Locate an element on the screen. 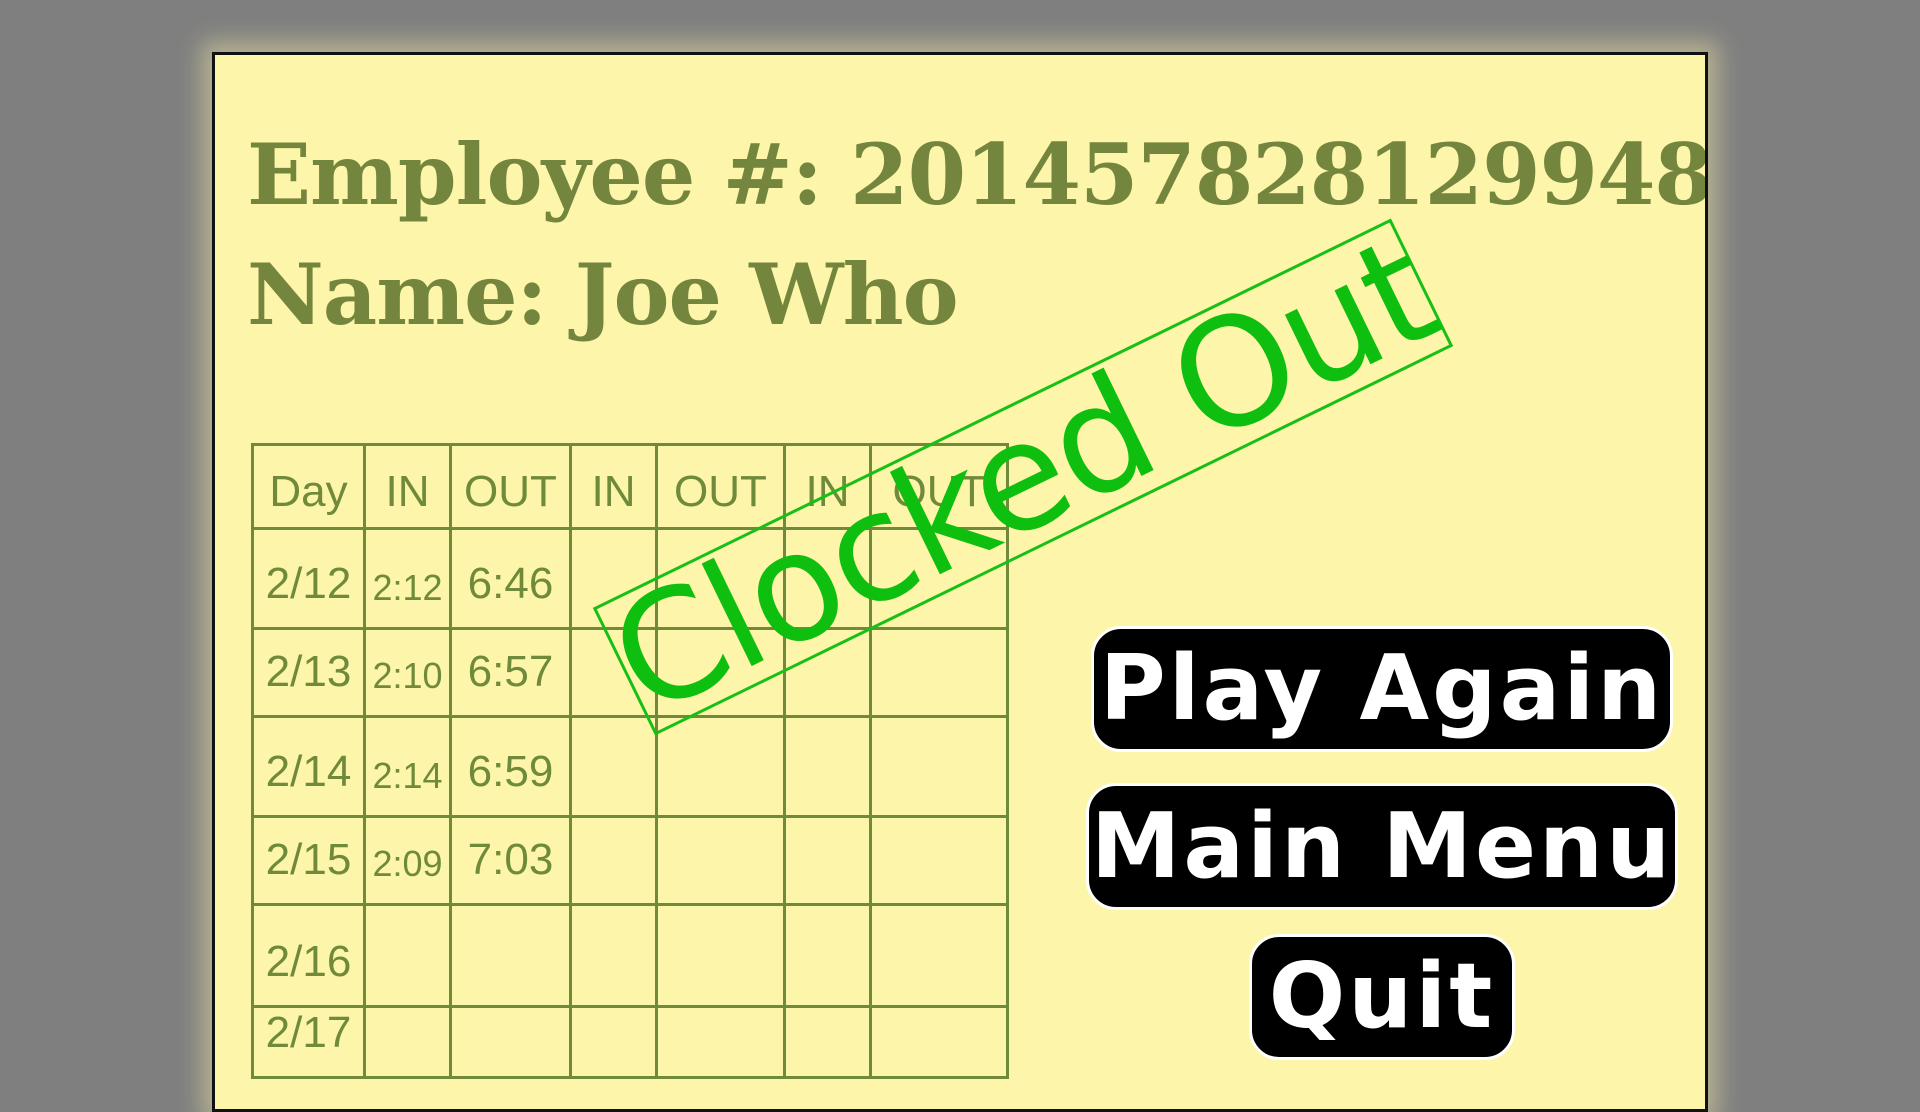 The image size is (1920, 1112). in-cell: 2:12 is located at coordinates (407, 578).